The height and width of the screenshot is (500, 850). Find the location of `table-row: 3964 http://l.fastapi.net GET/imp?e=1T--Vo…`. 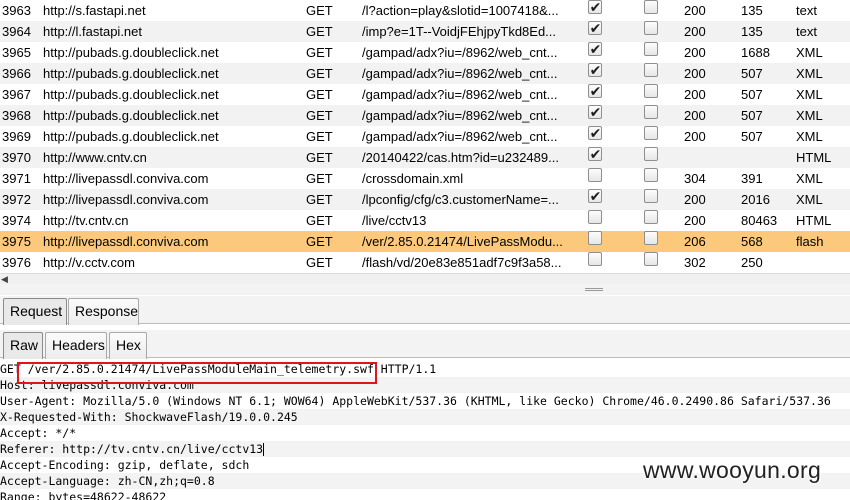

table-row: 3964 http://l.fastapi.net GET/imp?e=1T--Vo… is located at coordinates (425, 31).